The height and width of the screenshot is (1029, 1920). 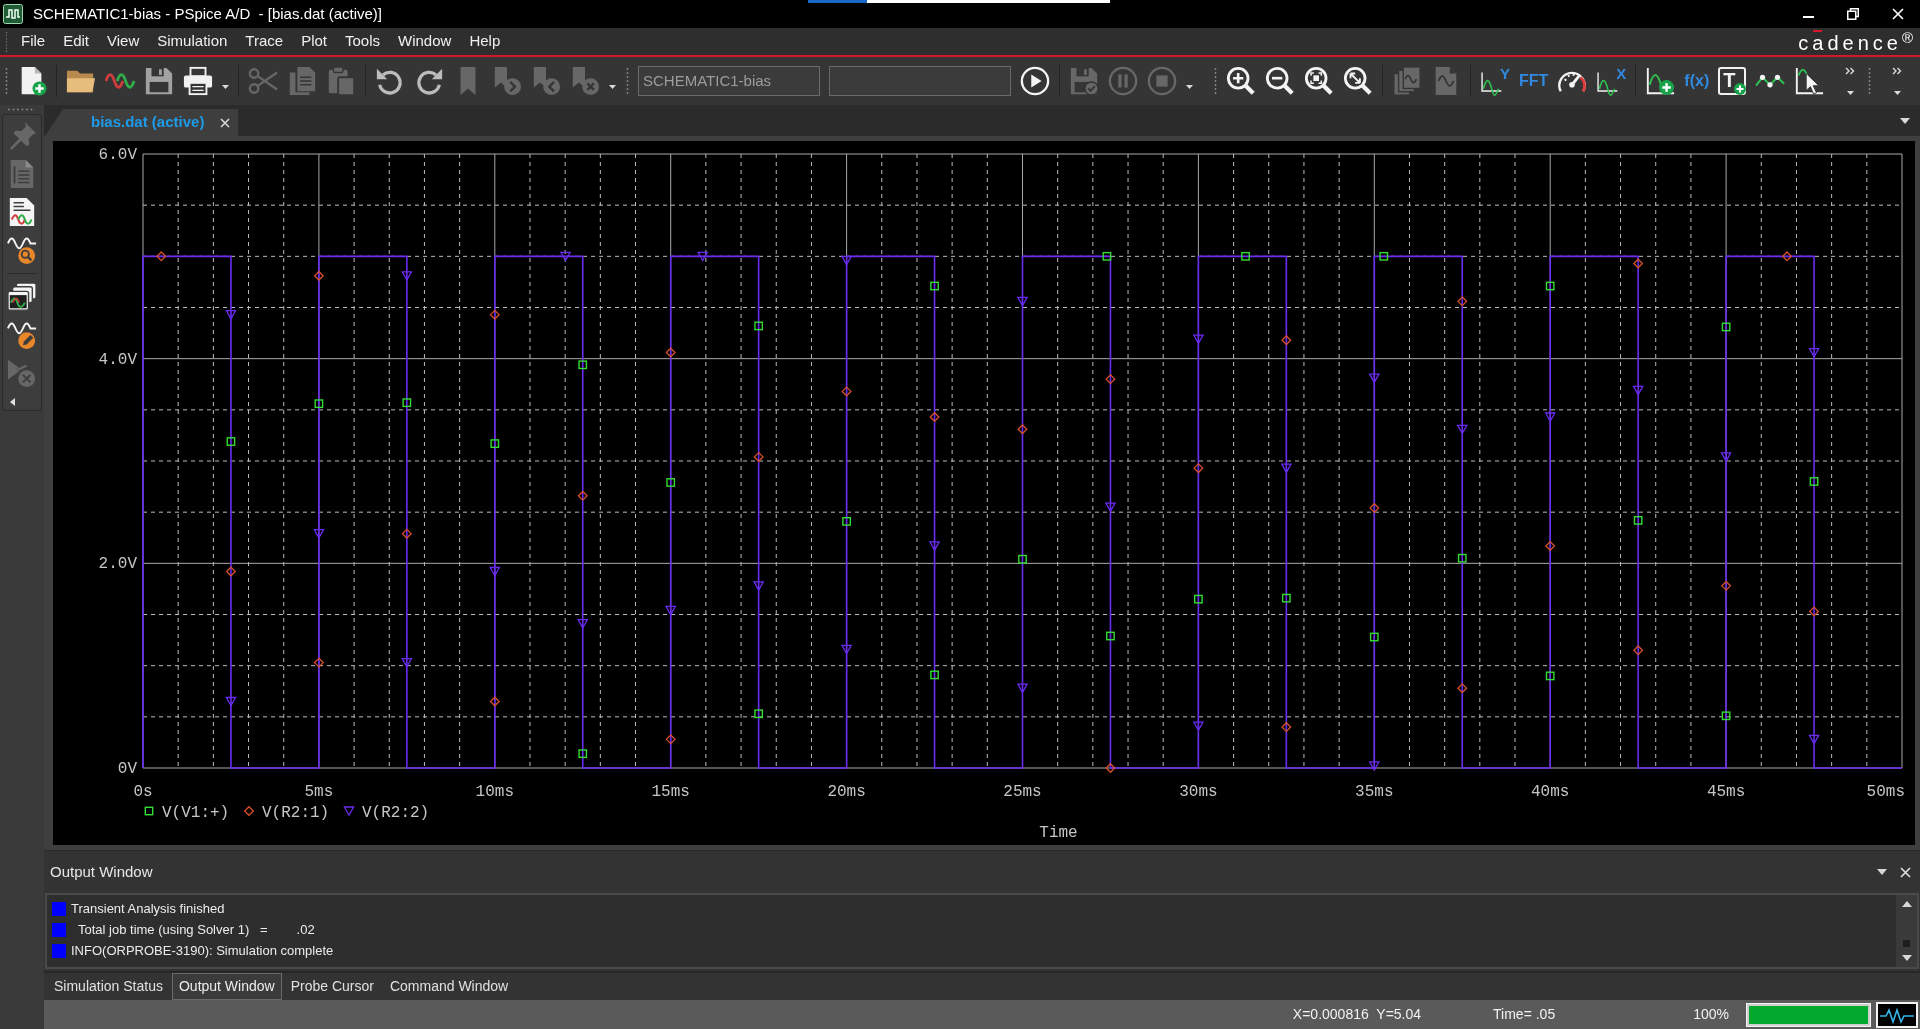 I want to click on window-title: SCHEMATIC1-bias - PSpice A/D - [bias.dat (active)], so click(x=207, y=13).